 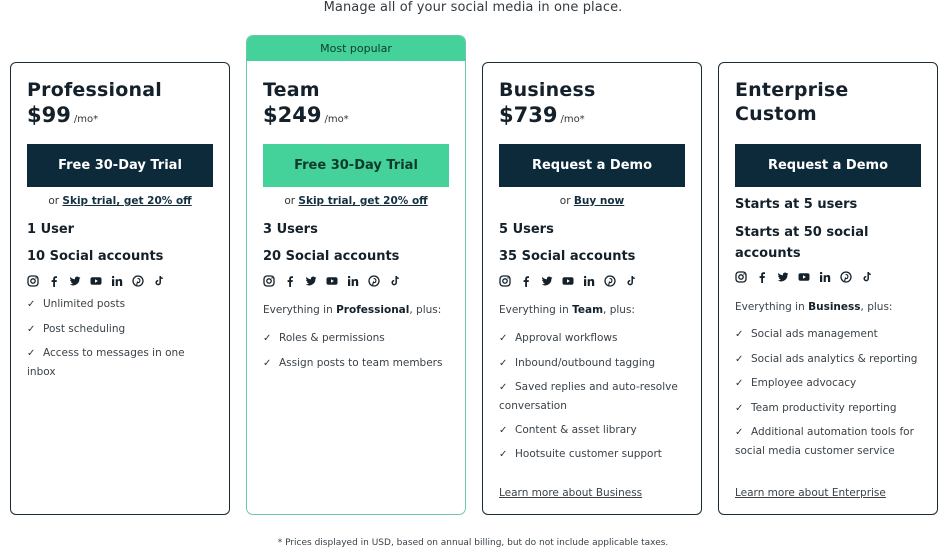 What do you see at coordinates (292, 115) in the screenshot?
I see `plan-price: $249` at bounding box center [292, 115].